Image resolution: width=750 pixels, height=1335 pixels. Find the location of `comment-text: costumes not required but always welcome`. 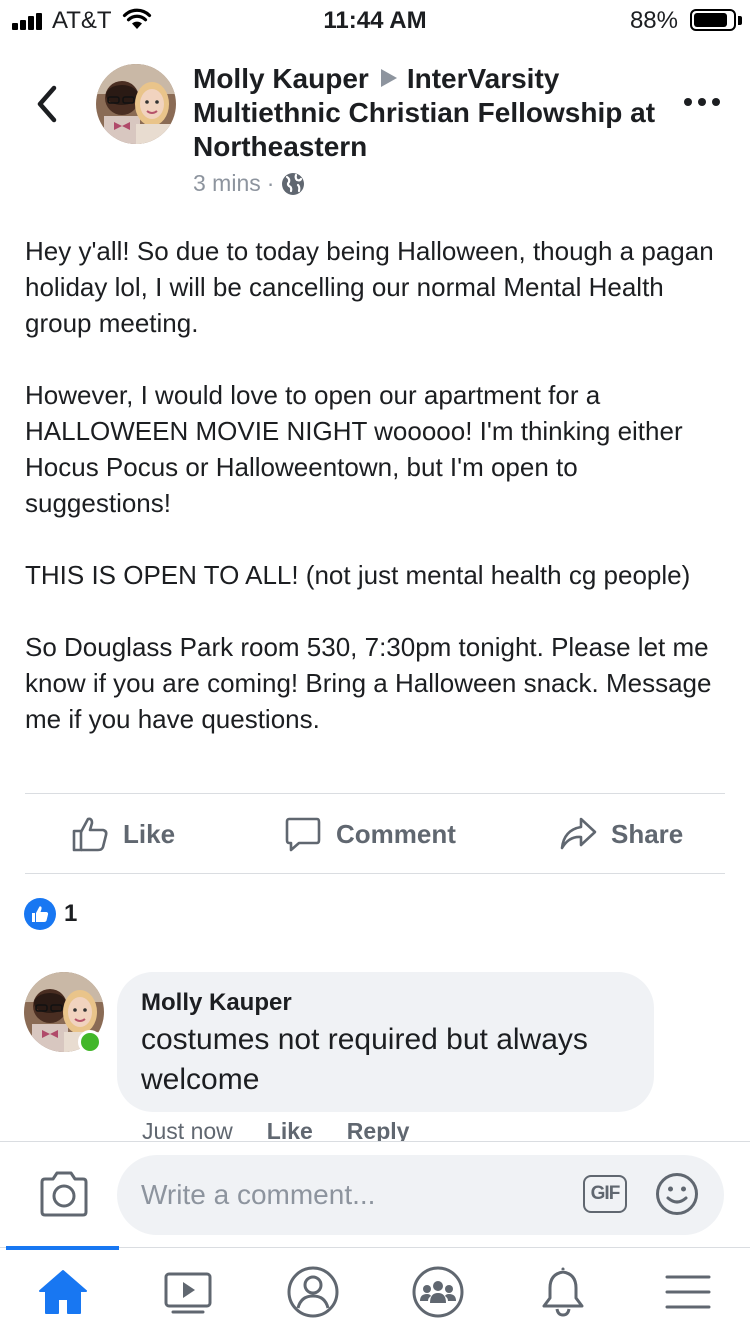

comment-text: costumes not required but always welcome is located at coordinates (364, 1059).